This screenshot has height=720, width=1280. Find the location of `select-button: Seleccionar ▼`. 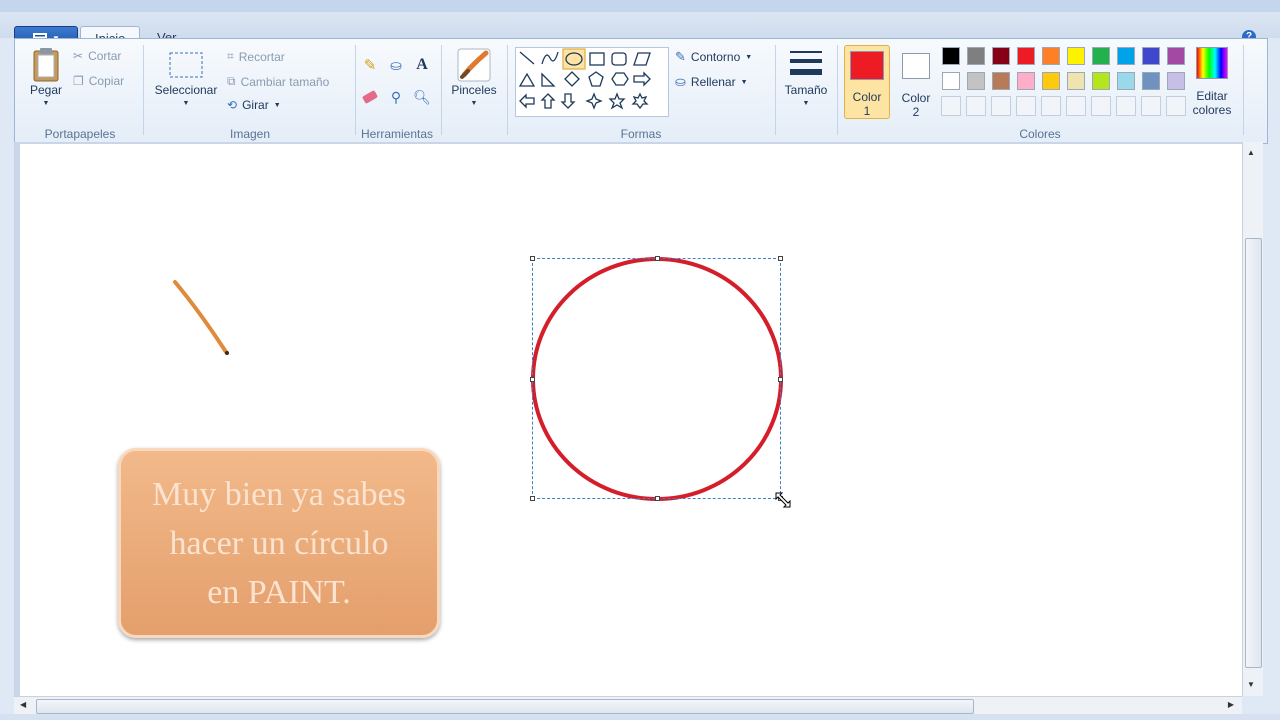

select-button: Seleccionar ▼ is located at coordinates (186, 79).